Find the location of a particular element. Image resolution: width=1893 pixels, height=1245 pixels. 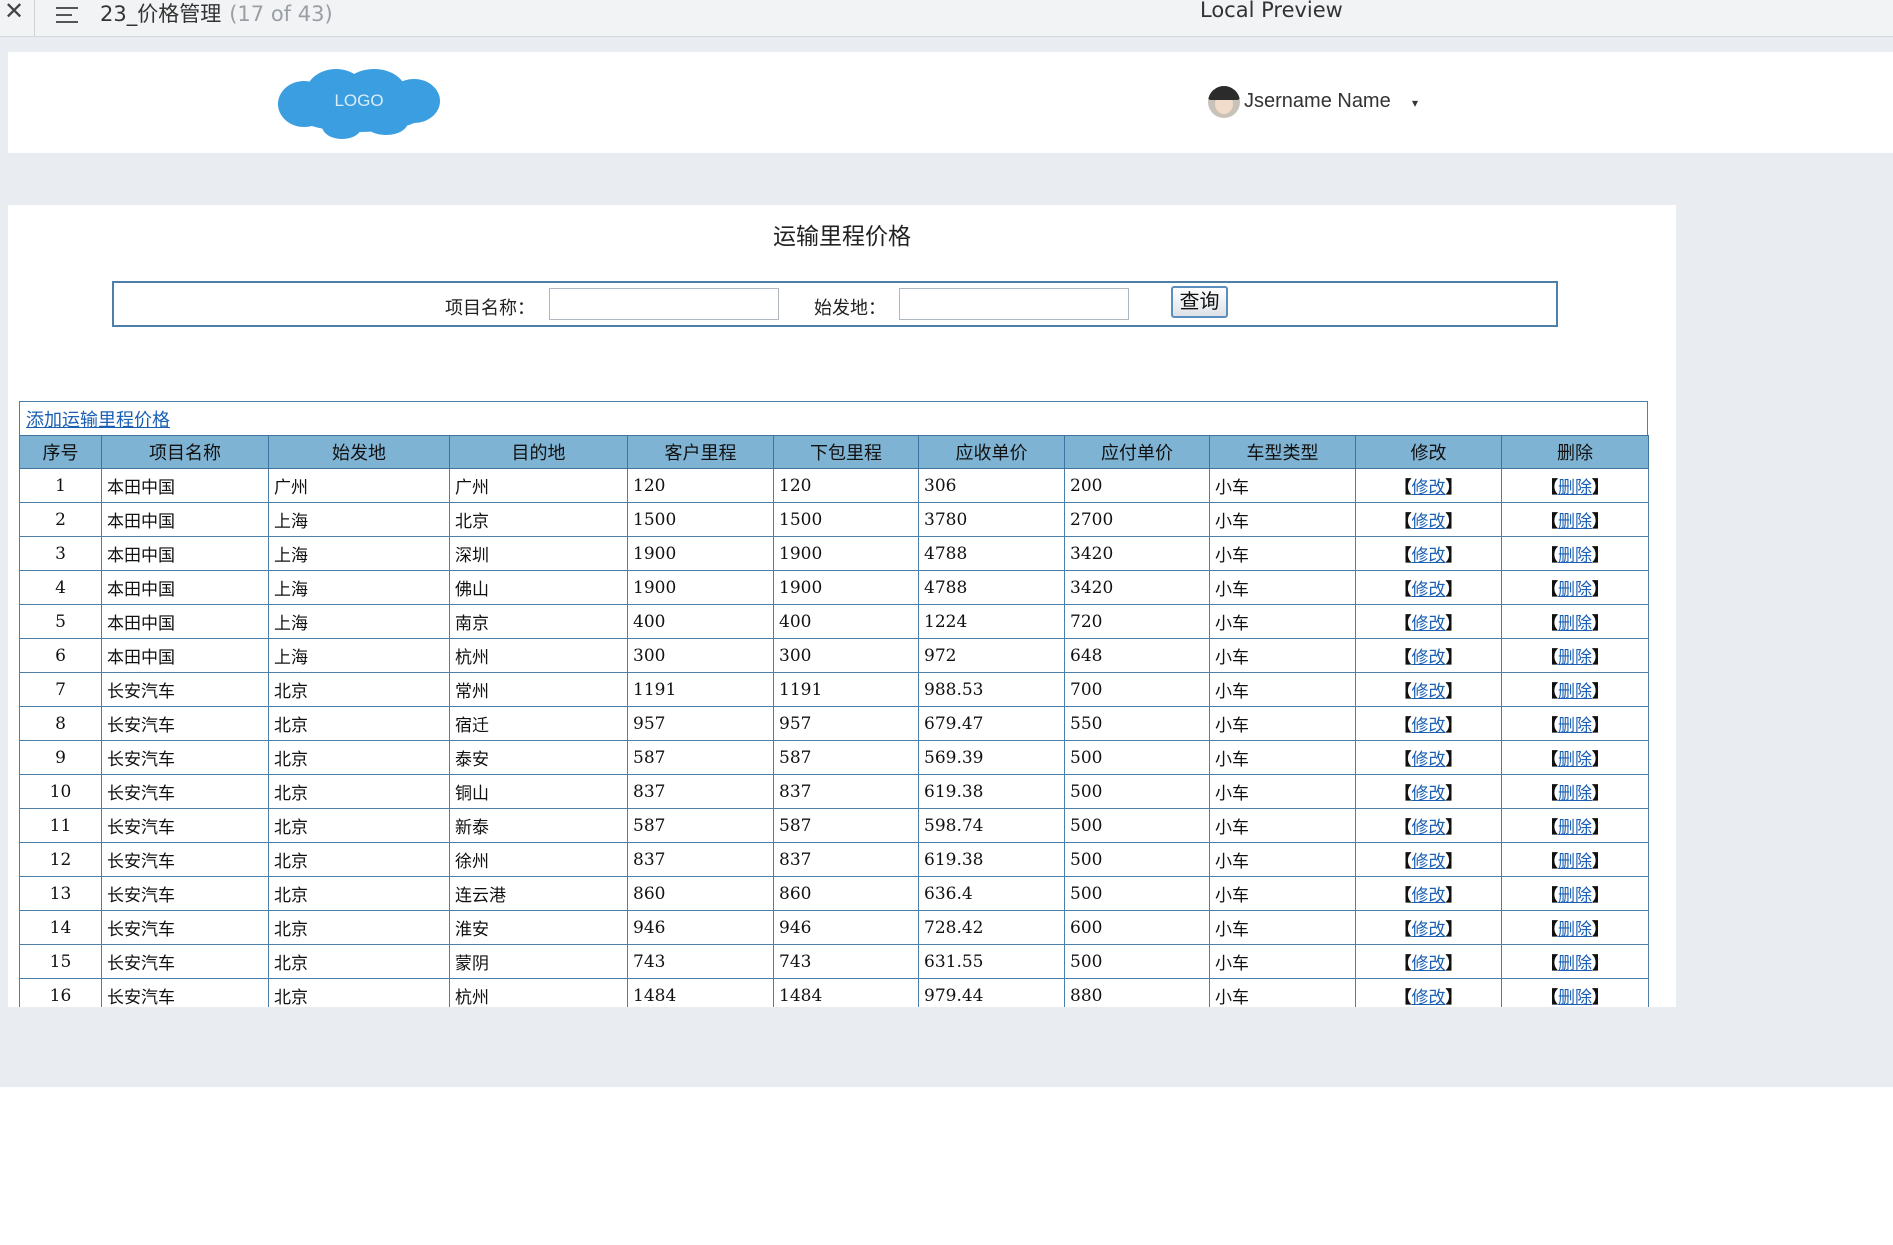

table-cell: 550 is located at coordinates (1137, 723).